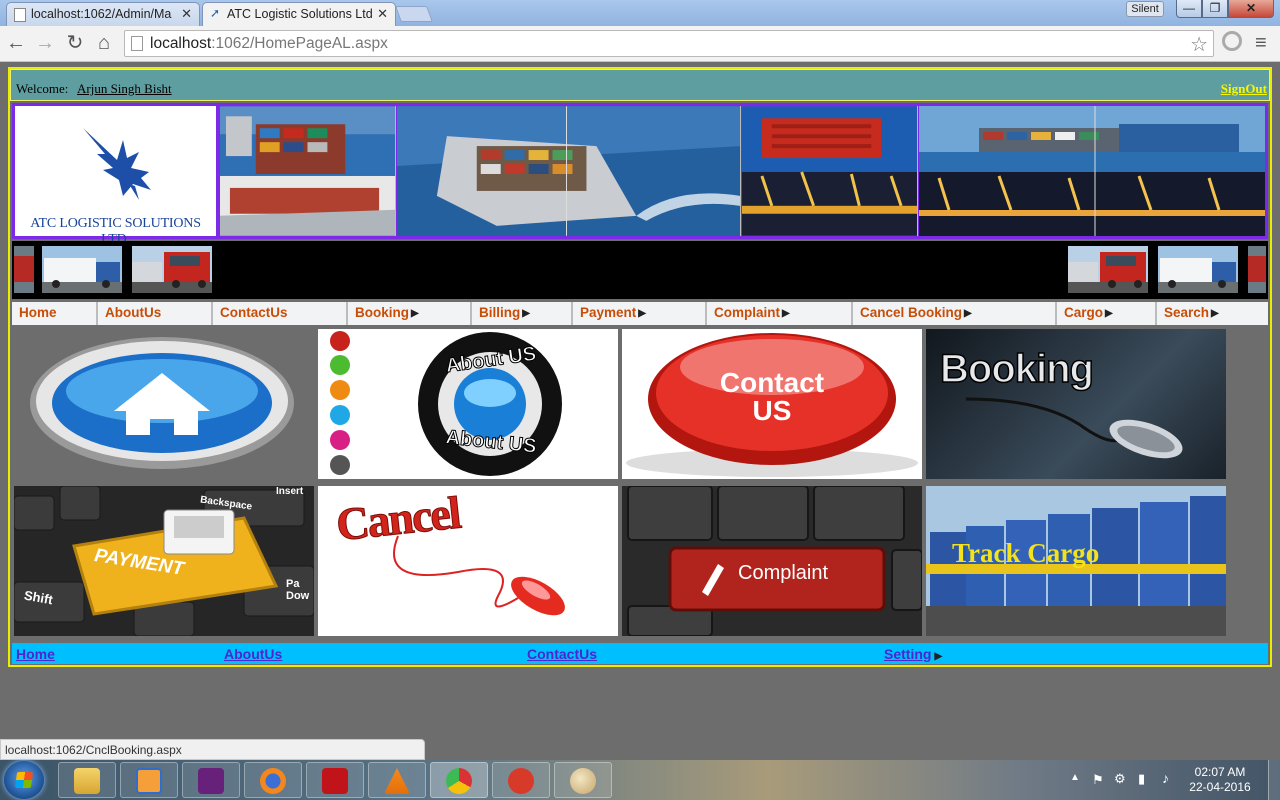 The height and width of the screenshot is (800, 1280). What do you see at coordinates (669, 43) in the screenshot?
I see `address-bar: localhost:1062/HomePageAL.aspx ☆` at bounding box center [669, 43].